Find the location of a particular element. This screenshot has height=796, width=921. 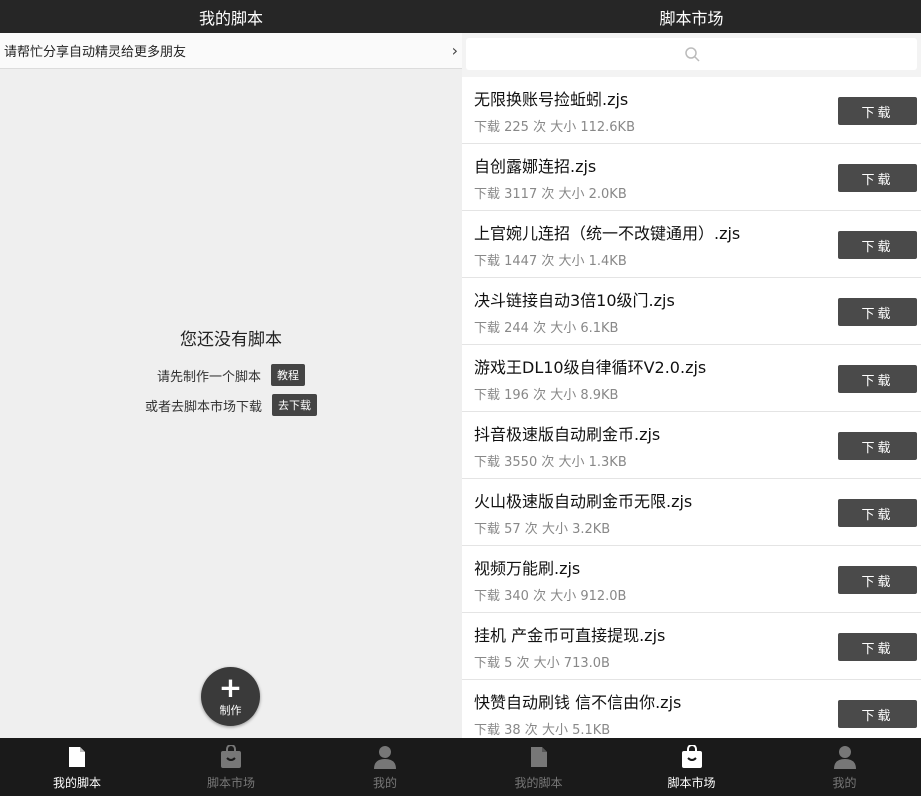

script-name: 视频万能刷.zjs is located at coordinates (527, 568).